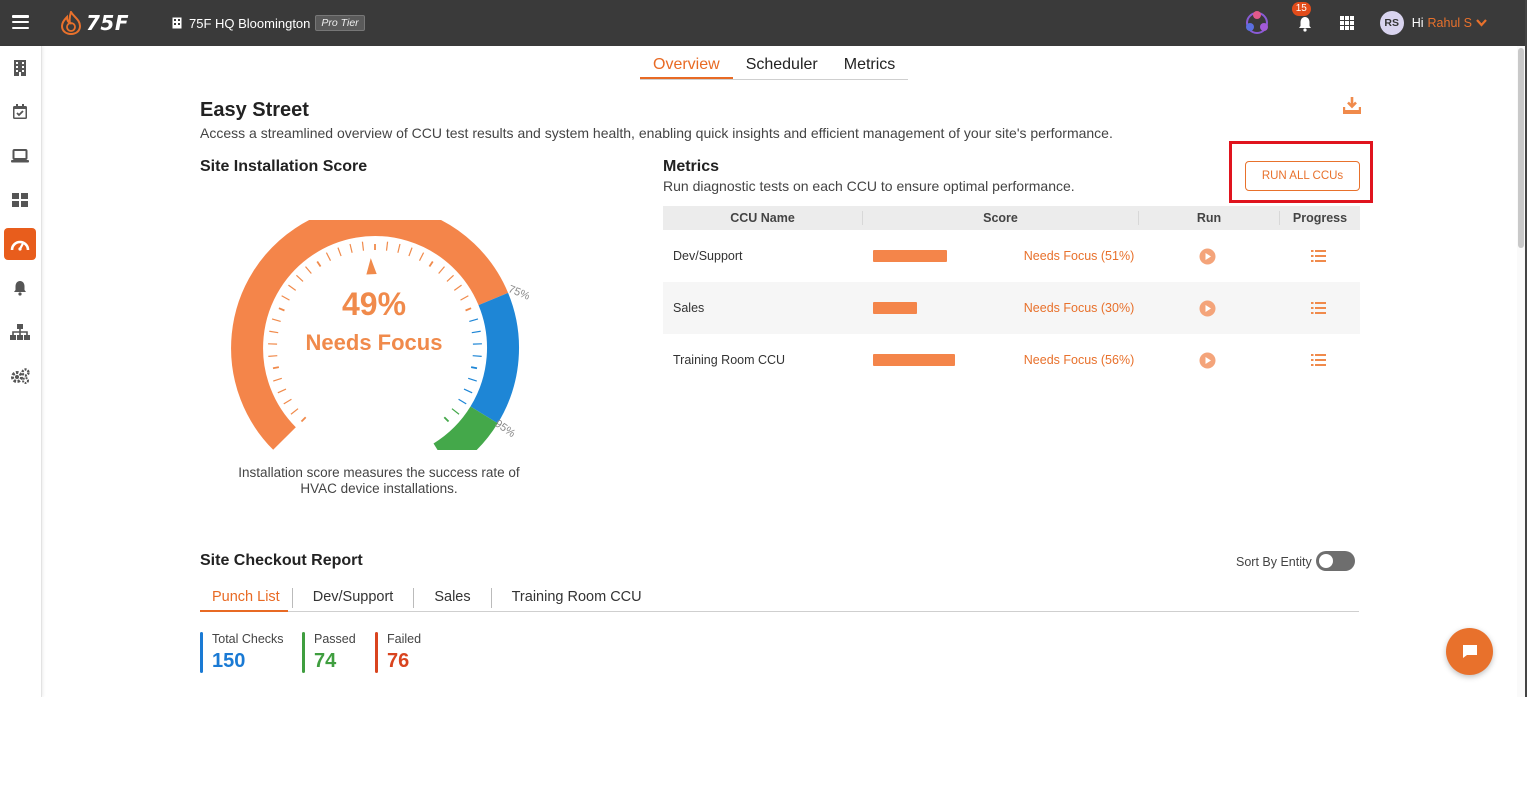 The height and width of the screenshot is (785, 1527). I want to click on apps-grid-icon, so click(1346, 23).